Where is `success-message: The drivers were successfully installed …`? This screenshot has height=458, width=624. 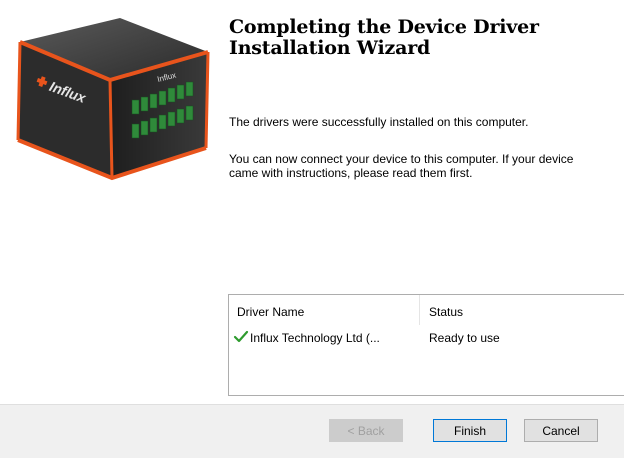 success-message: The drivers were successfully installed … is located at coordinates (379, 122).